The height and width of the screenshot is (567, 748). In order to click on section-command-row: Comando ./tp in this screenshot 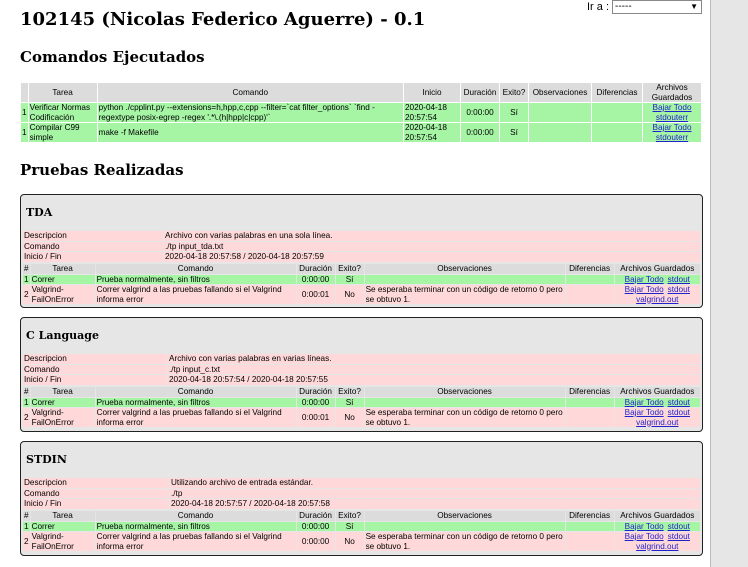, I will do `click(361, 493)`.